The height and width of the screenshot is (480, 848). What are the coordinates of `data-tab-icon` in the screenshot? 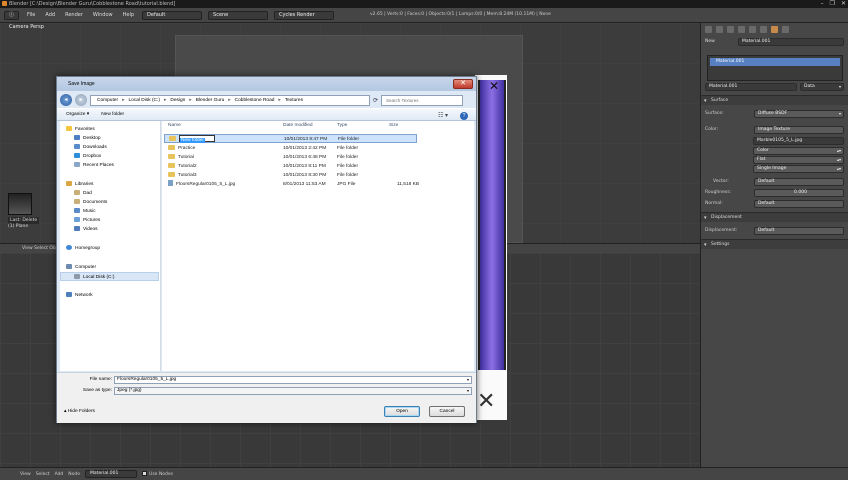 It's located at (763, 29).